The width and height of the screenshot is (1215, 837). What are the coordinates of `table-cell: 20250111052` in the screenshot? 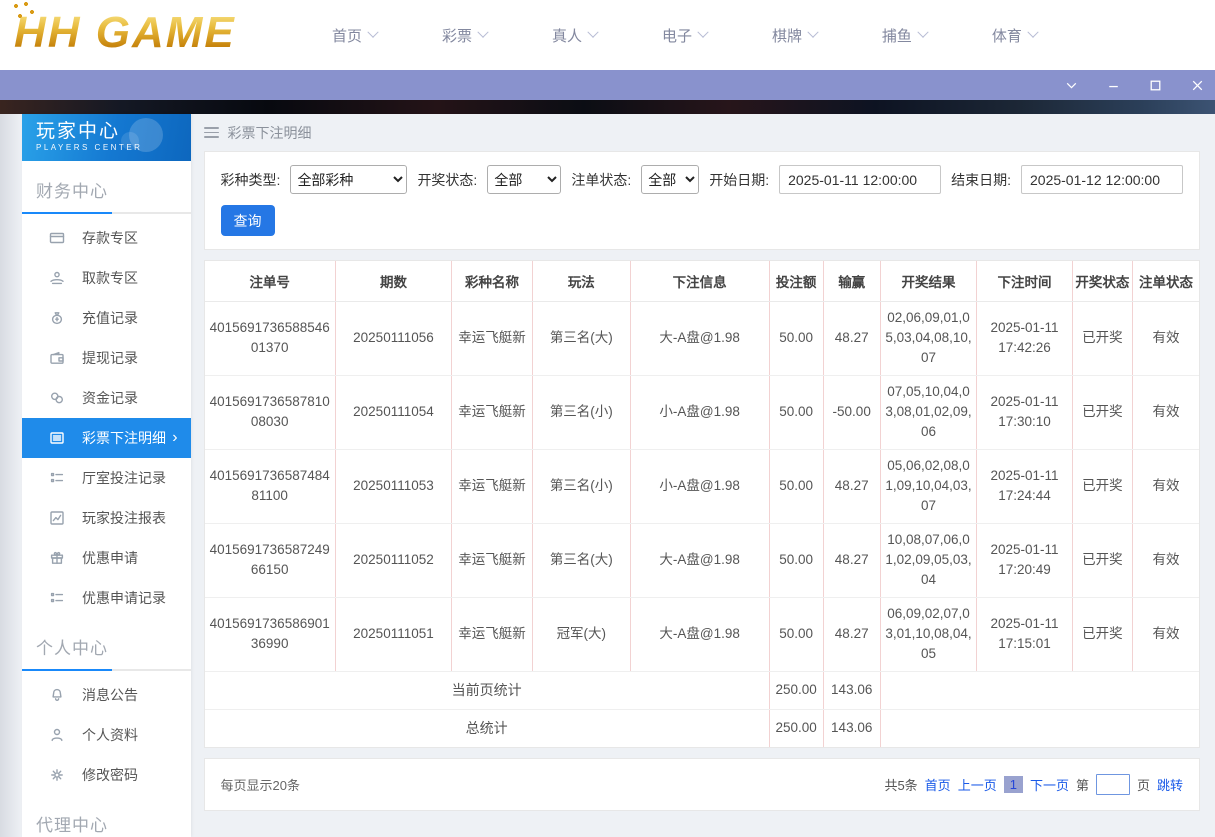 It's located at (394, 560).